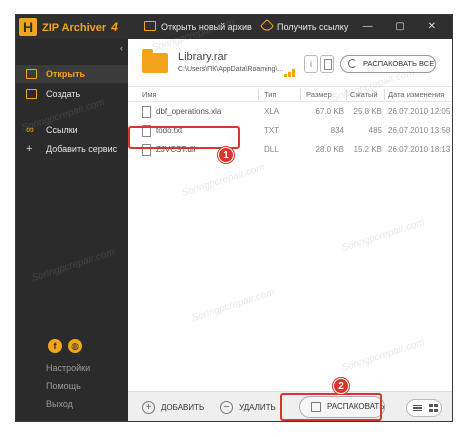 The width and height of the screenshot is (474, 437). Describe the element at coordinates (331, 407) in the screenshot. I see `highlight-frame-extract` at that location.